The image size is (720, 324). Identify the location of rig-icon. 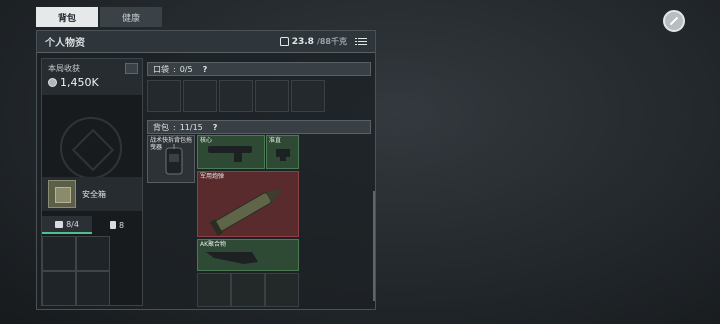
(174, 159).